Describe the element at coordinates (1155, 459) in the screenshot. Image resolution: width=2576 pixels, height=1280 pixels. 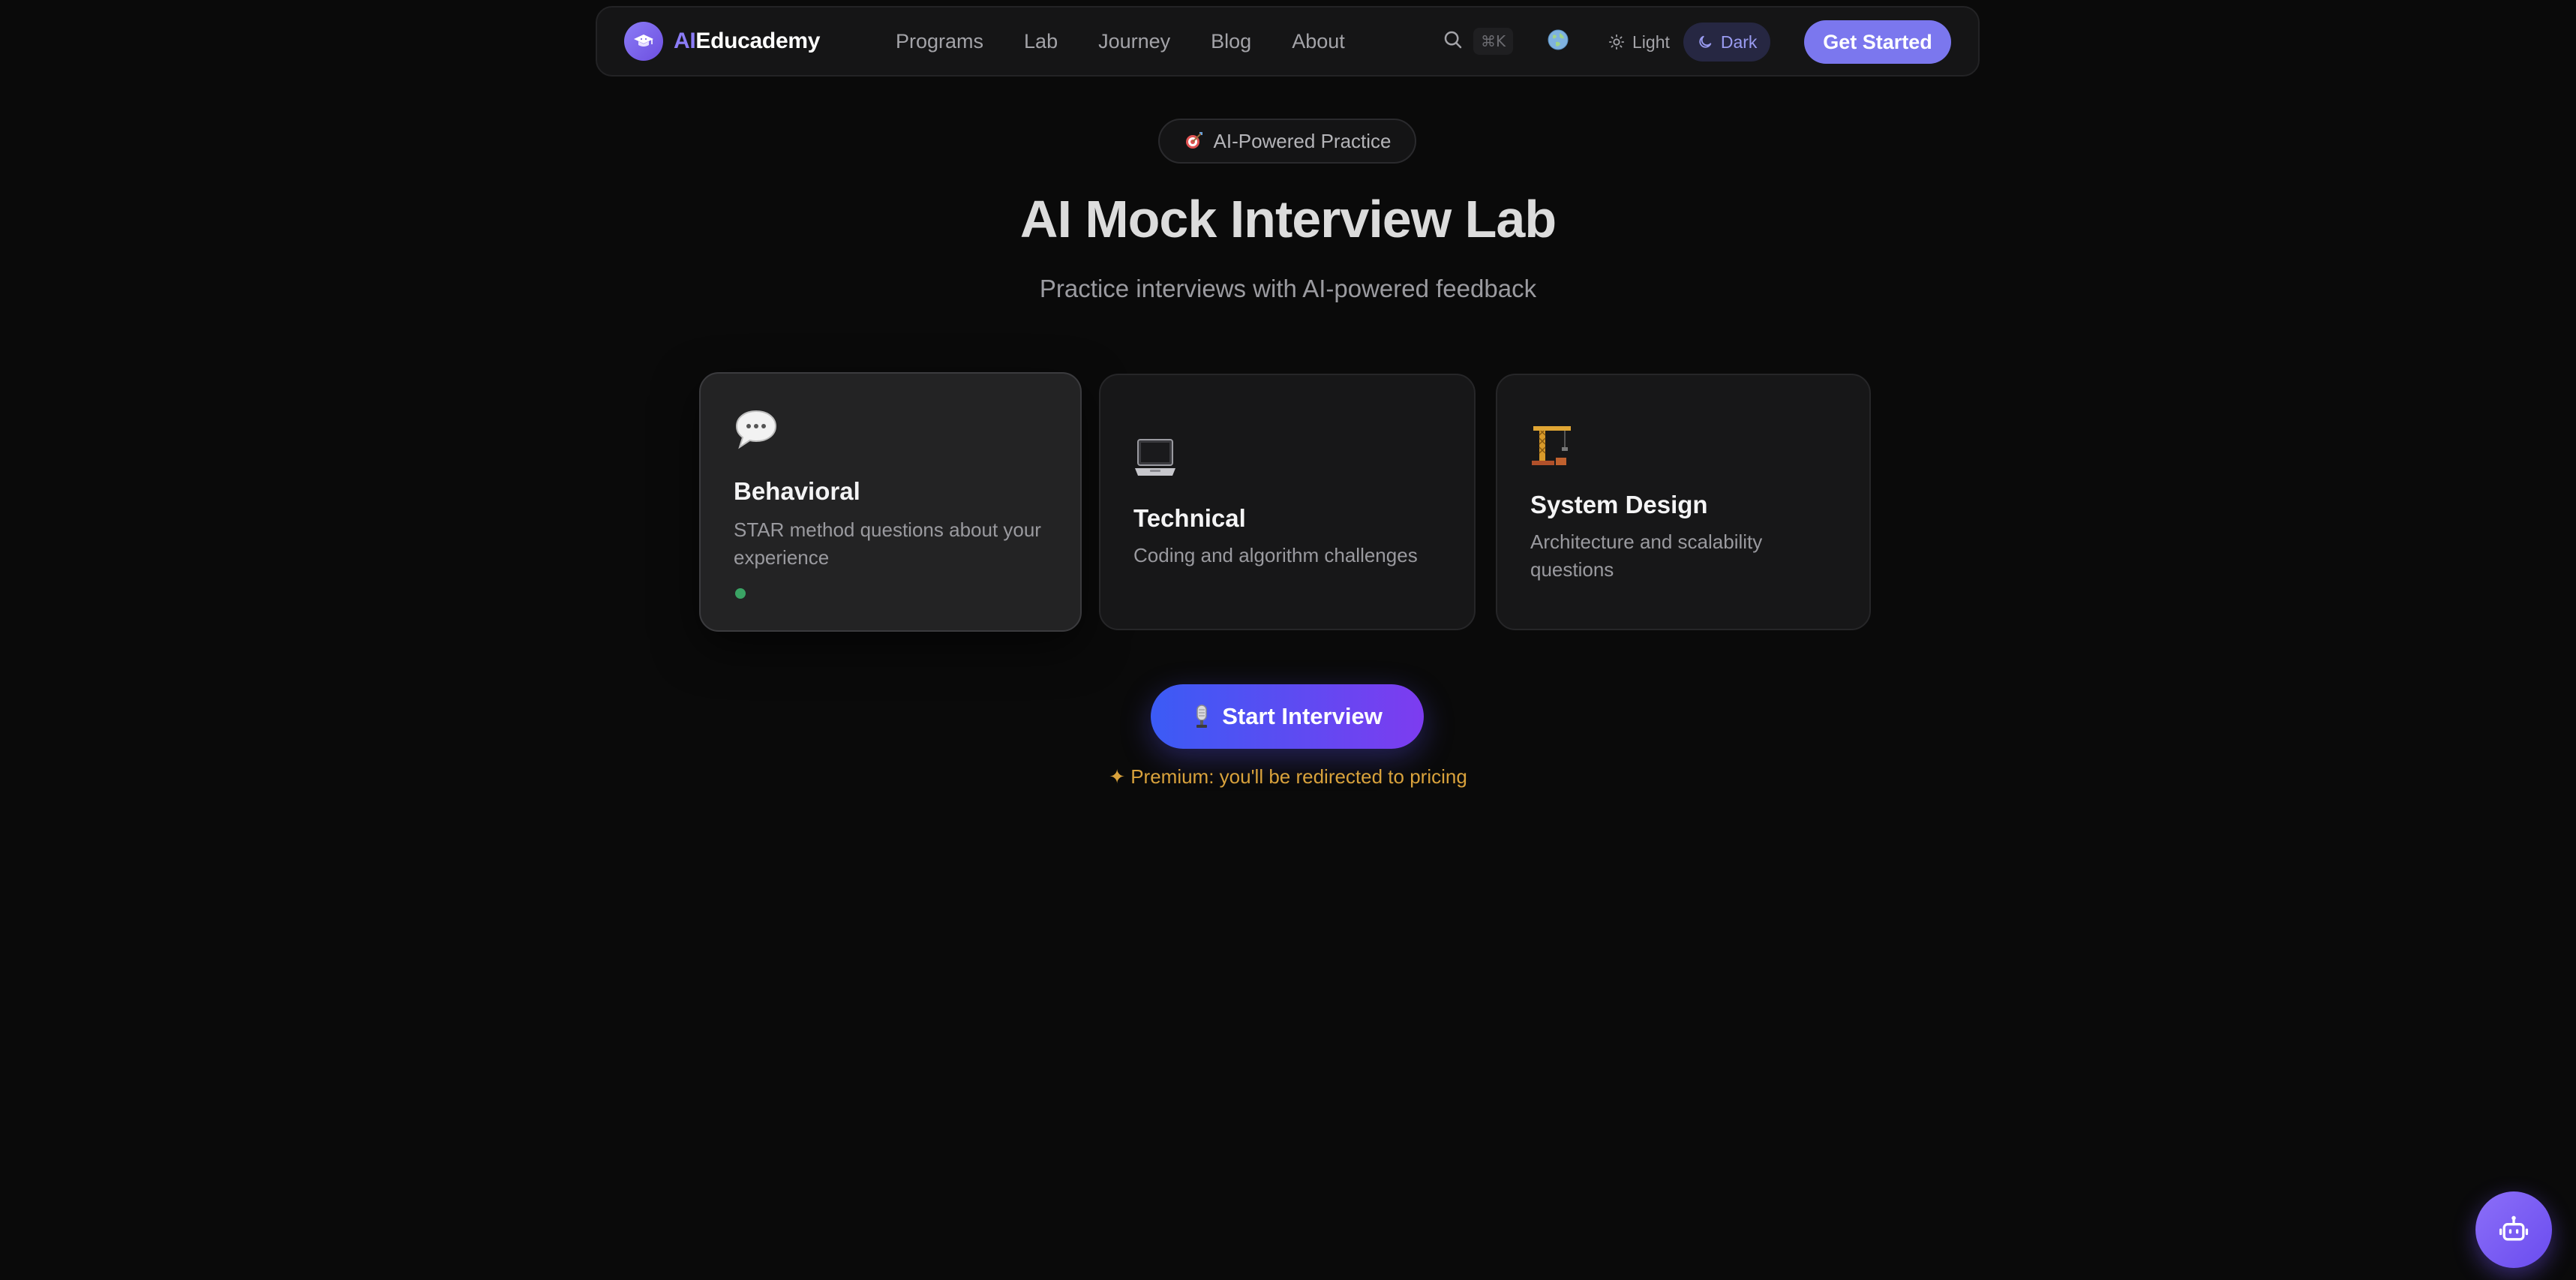
I see `laptop-icon` at that location.